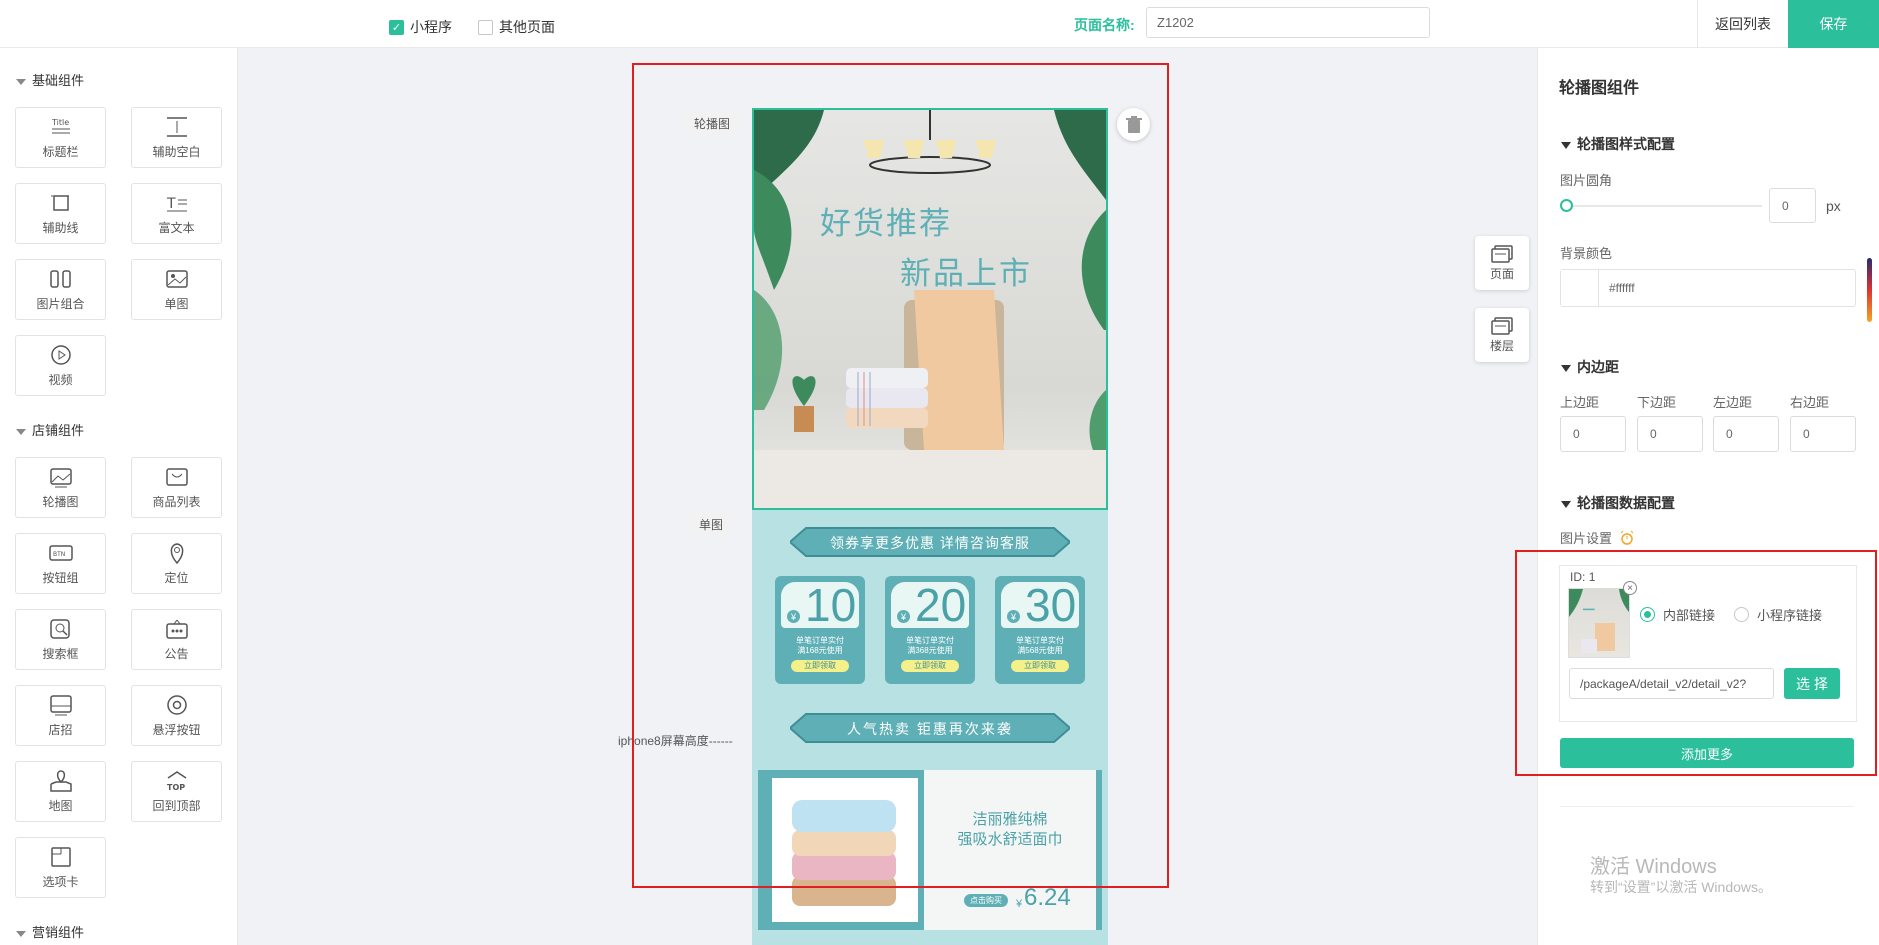 The image size is (1879, 945). I want to click on component-tile-search: 搜索框, so click(60, 639).